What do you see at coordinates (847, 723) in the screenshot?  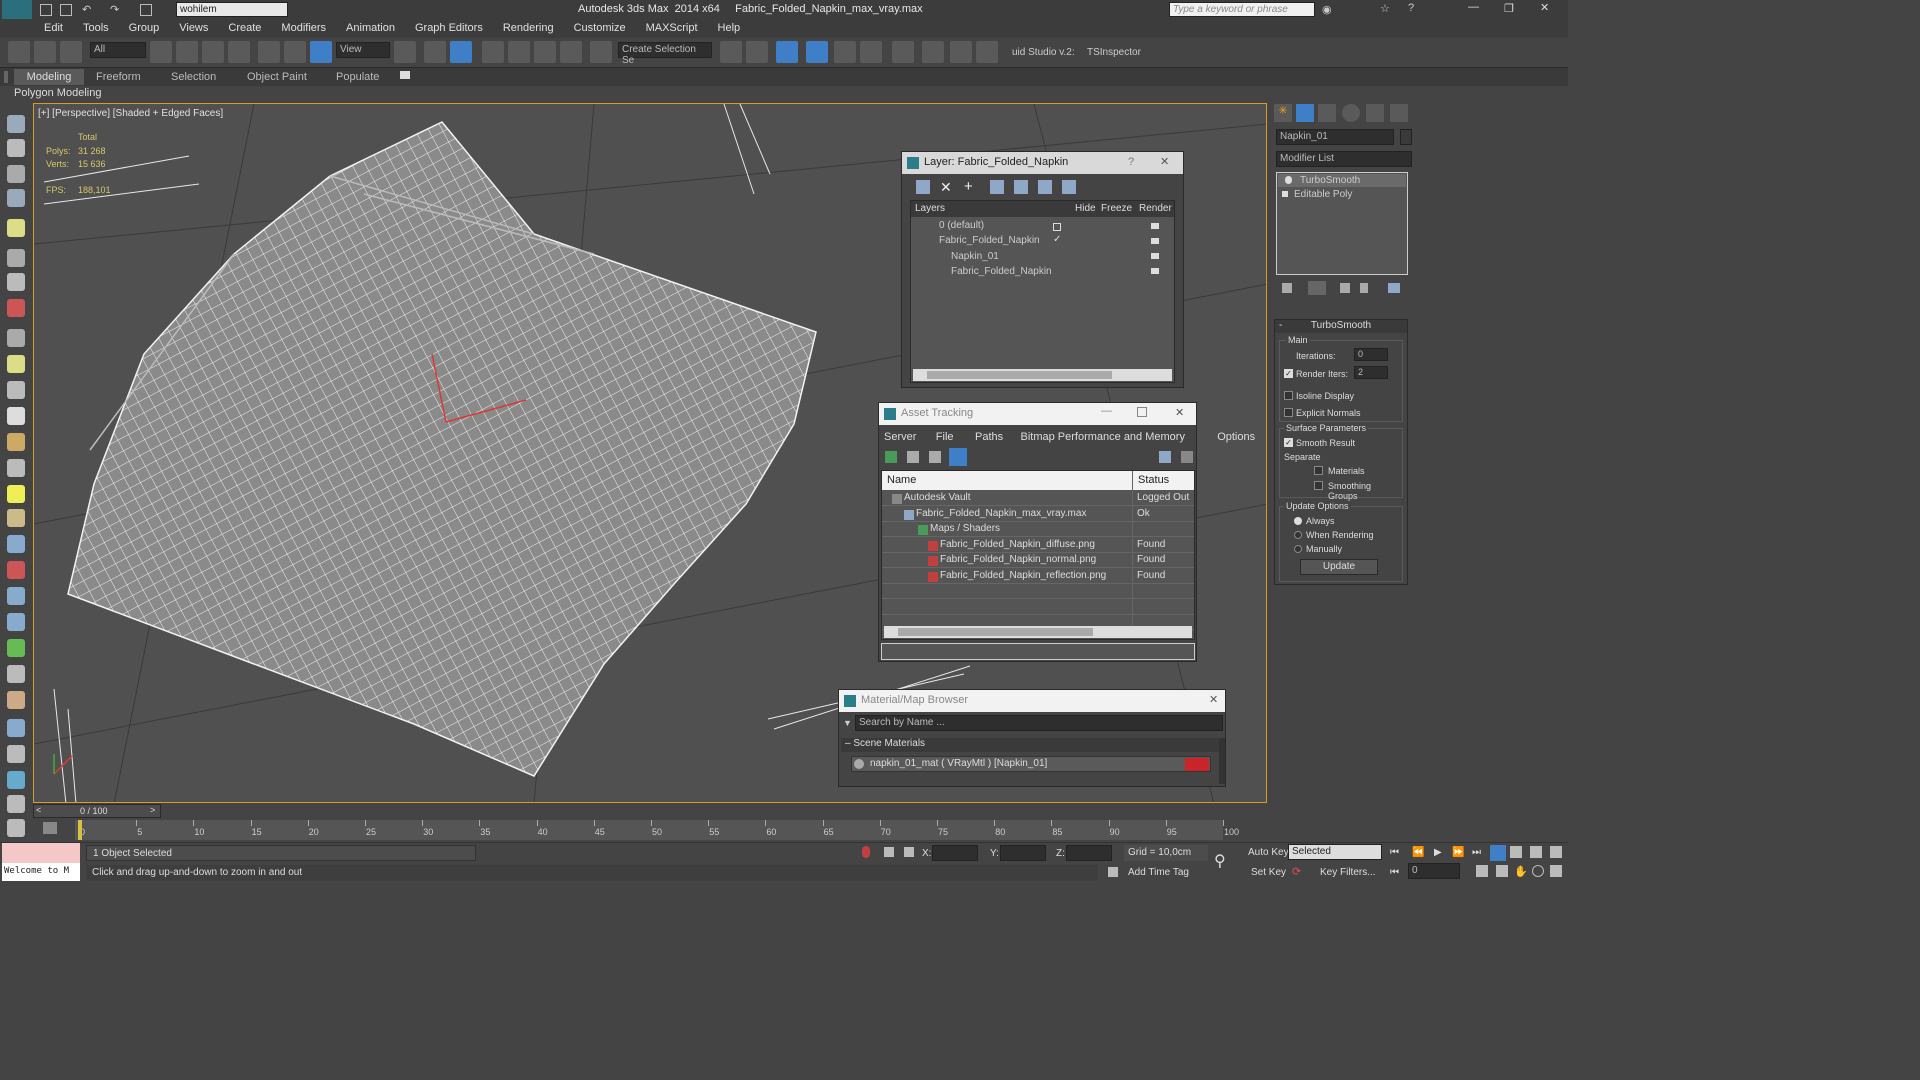 I see `browser-options-icon: ▼` at bounding box center [847, 723].